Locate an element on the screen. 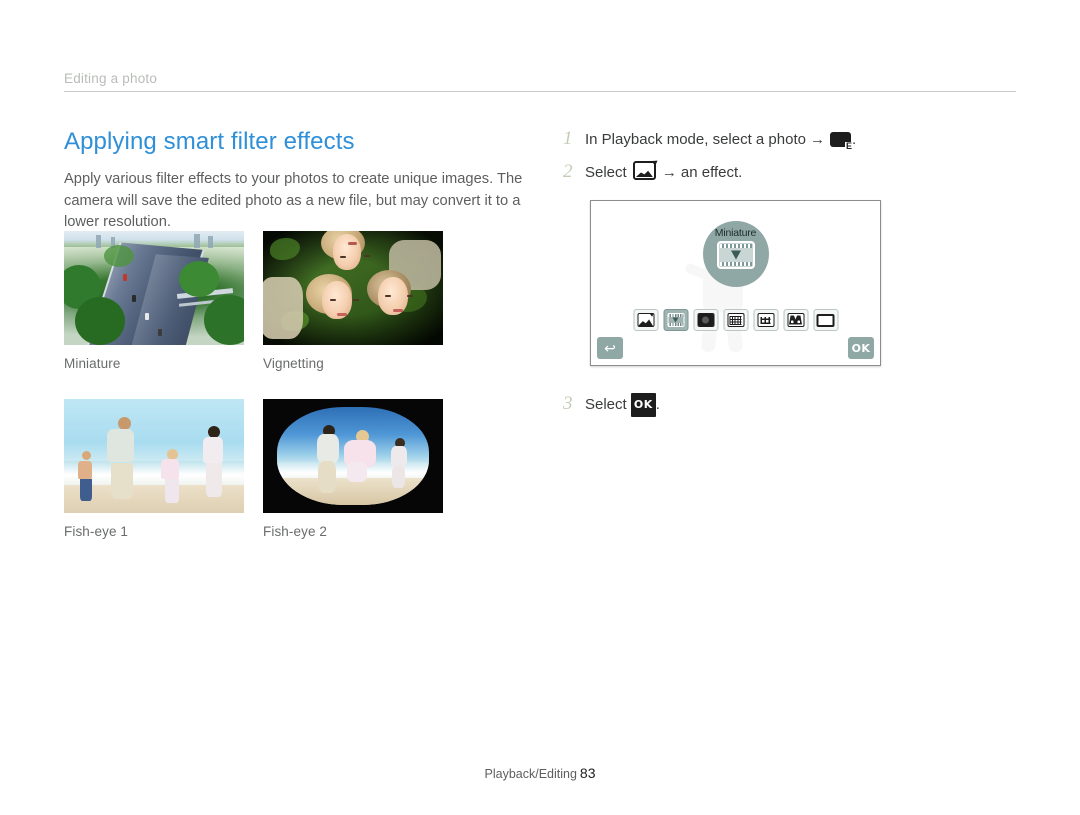 This screenshot has height=815, width=1080. step-1: 1 In Playback mode, select a photo→. is located at coordinates (793, 139).